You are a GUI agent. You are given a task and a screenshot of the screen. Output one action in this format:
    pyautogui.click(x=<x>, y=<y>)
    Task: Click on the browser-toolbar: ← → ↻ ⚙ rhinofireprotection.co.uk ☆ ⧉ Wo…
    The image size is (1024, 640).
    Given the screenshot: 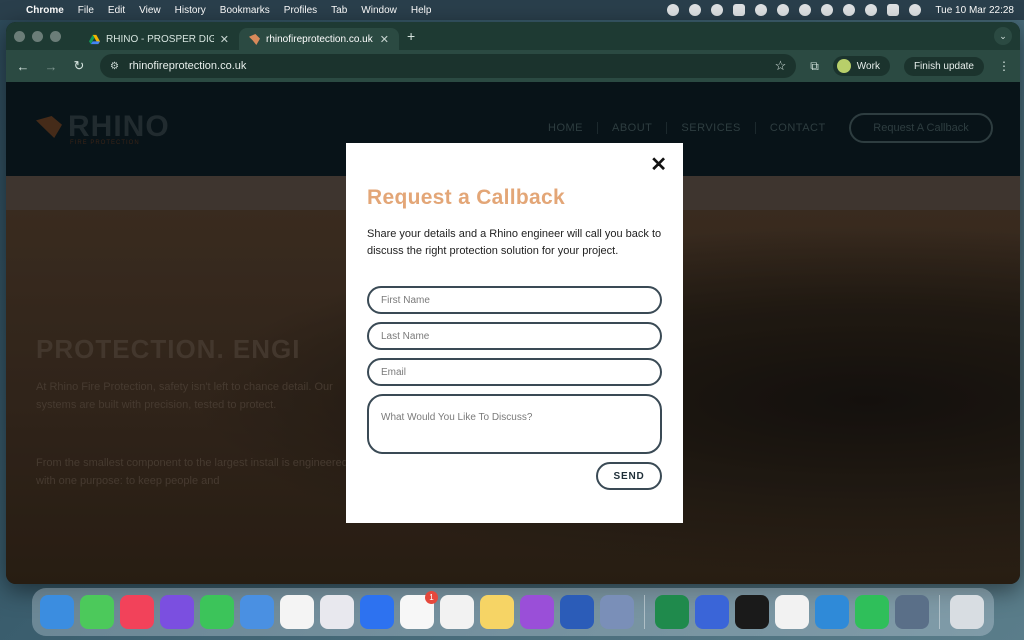 What is the action you would take?
    pyautogui.click(x=513, y=66)
    